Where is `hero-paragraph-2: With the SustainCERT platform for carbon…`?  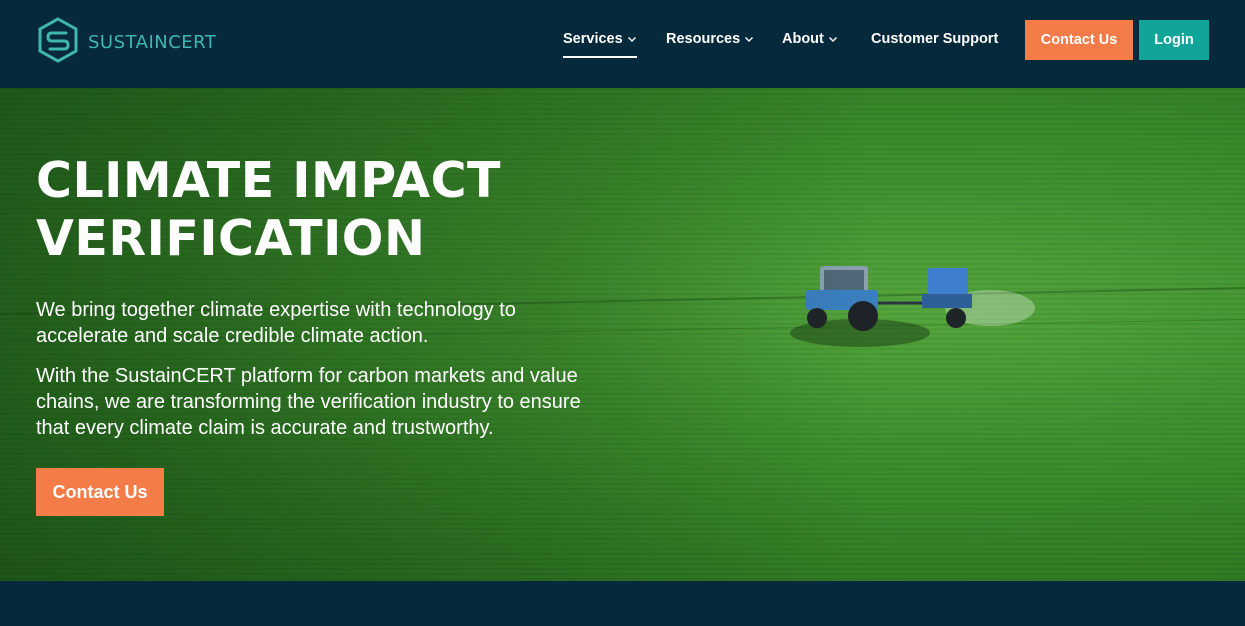 hero-paragraph-2: With the SustainCERT platform for carbon… is located at coordinates (308, 402).